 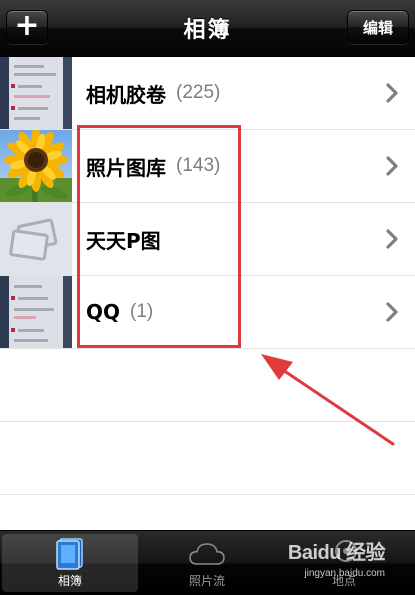 I want to click on edit-button: 编辑, so click(x=378, y=27).